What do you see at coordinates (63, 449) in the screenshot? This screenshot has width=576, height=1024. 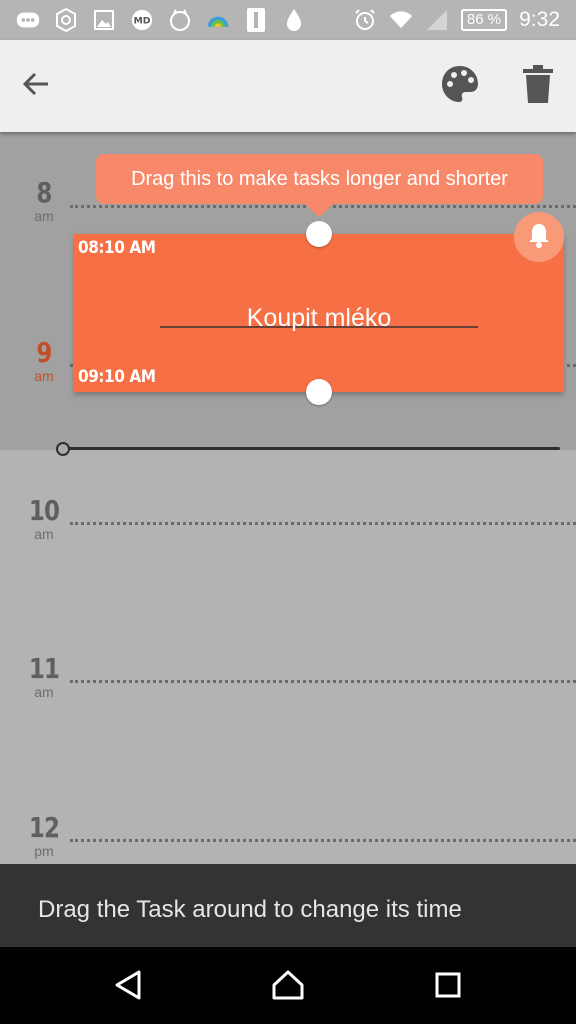 I see `current-time-marker` at bounding box center [63, 449].